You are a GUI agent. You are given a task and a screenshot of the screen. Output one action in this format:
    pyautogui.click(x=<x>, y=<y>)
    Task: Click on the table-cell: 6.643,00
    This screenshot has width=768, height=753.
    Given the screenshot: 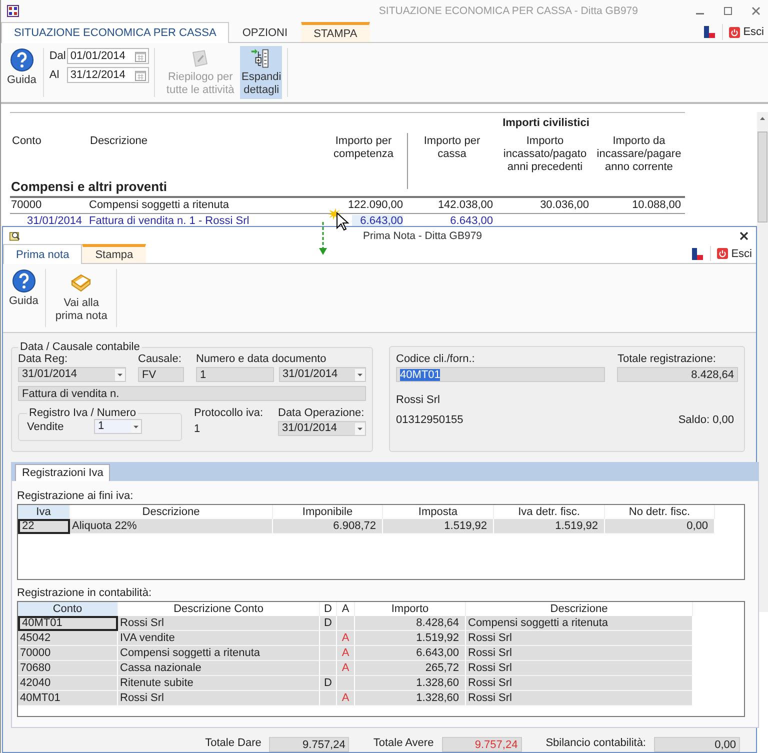 What is the action you would take?
    pyautogui.click(x=377, y=221)
    